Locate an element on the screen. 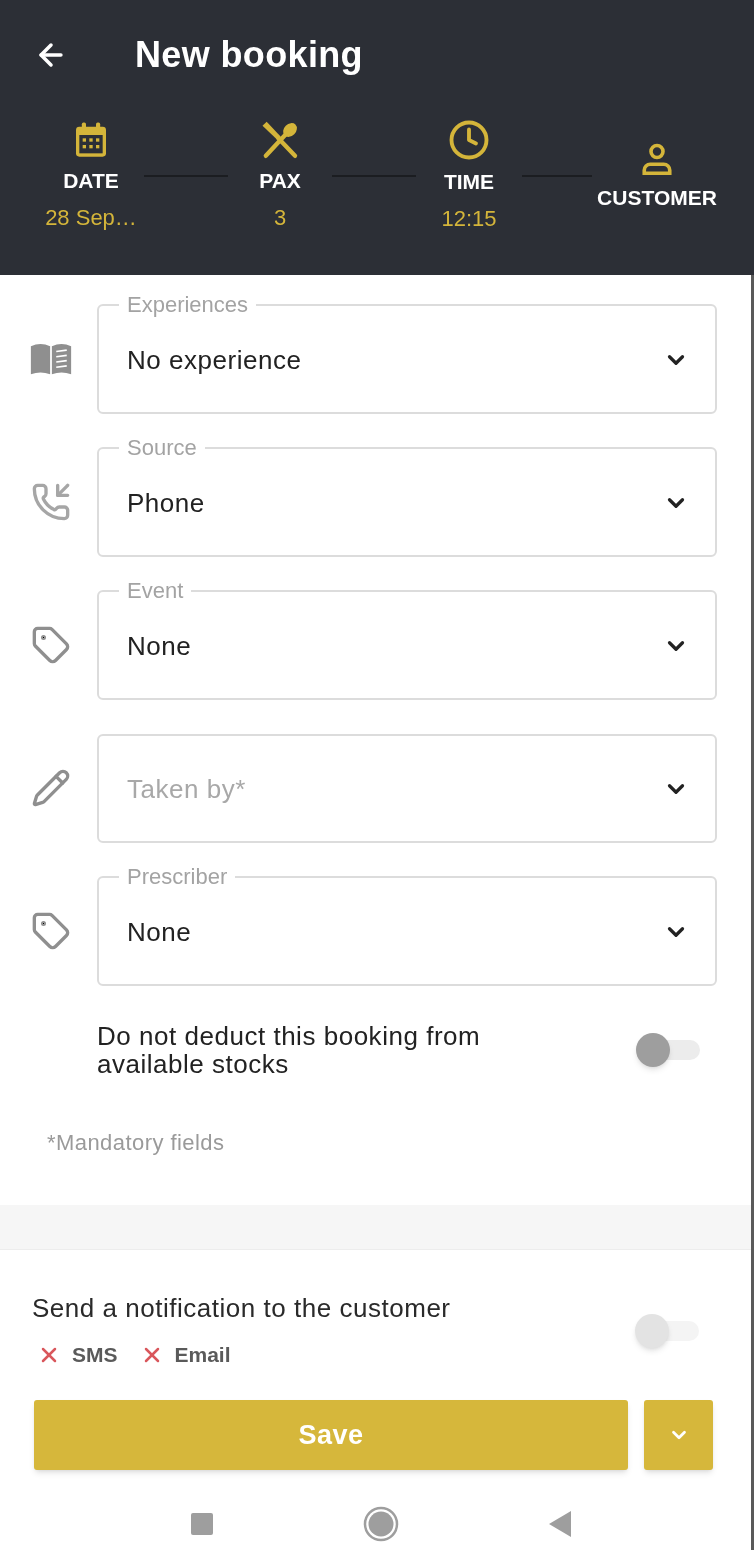 This screenshot has width=754, height=1550. home-icon is located at coordinates (380, 1524).